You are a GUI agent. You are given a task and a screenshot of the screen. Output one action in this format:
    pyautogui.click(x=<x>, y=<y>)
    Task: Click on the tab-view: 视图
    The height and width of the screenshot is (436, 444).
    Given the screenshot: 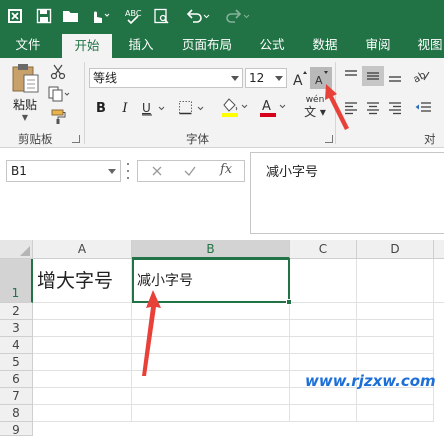 What is the action you would take?
    pyautogui.click(x=427, y=44)
    